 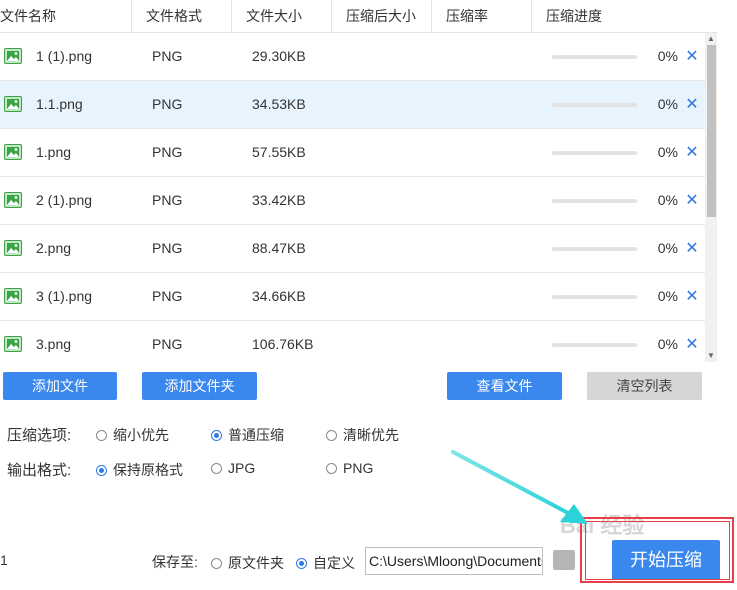 I want to click on clear-list-button: 清空列表, so click(x=644, y=386).